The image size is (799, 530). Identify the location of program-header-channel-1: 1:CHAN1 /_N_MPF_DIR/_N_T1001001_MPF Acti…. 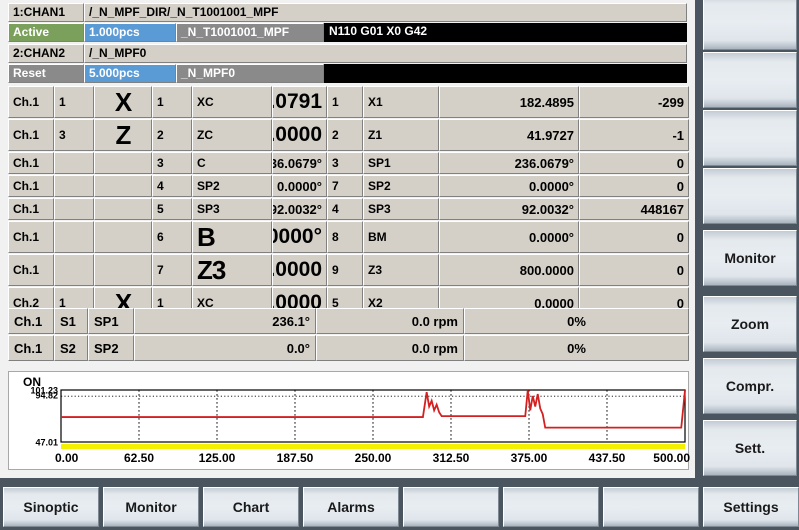
(347, 23).